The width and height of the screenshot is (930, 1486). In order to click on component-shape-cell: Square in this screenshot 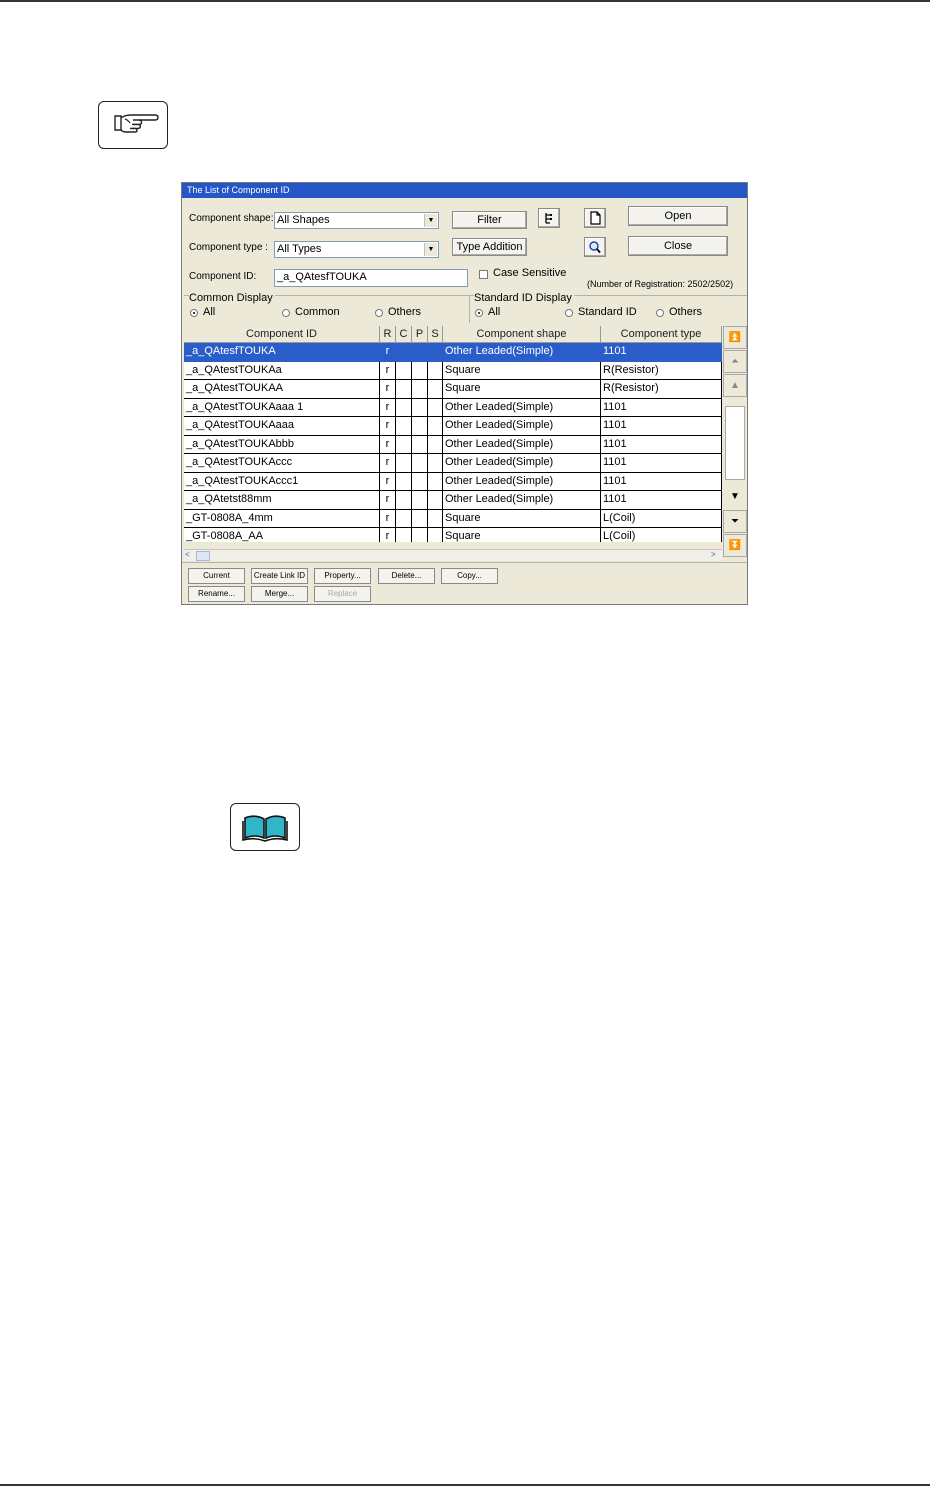, I will do `click(522, 370)`.